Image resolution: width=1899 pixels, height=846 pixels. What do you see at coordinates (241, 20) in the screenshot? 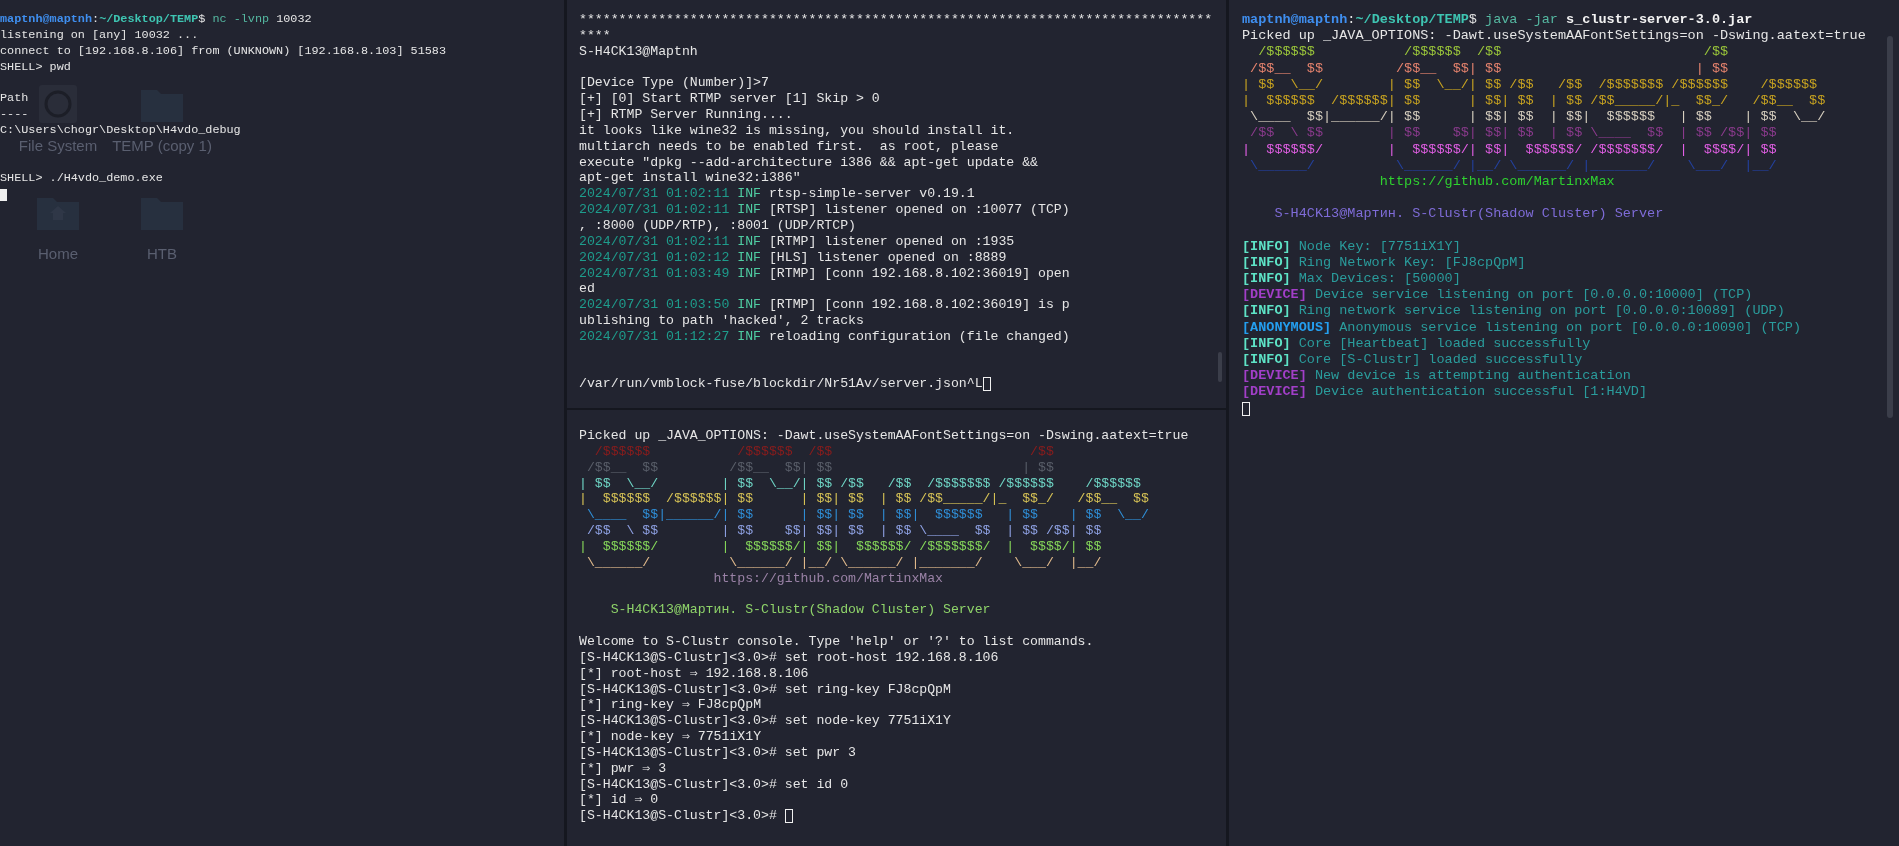
I see `command-text: nc -lvnp` at bounding box center [241, 20].